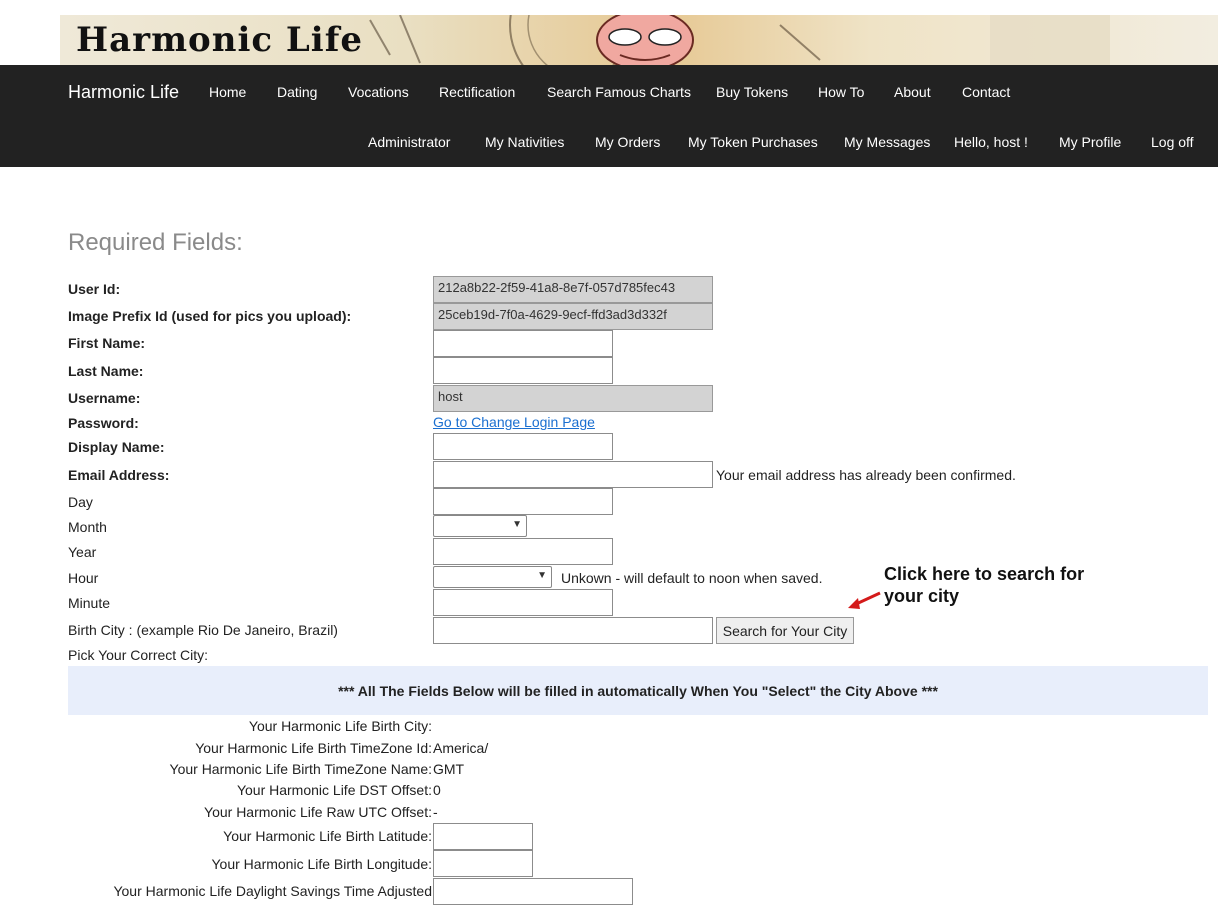  What do you see at coordinates (116, 447) in the screenshot?
I see `display-name-label: Display Name:` at bounding box center [116, 447].